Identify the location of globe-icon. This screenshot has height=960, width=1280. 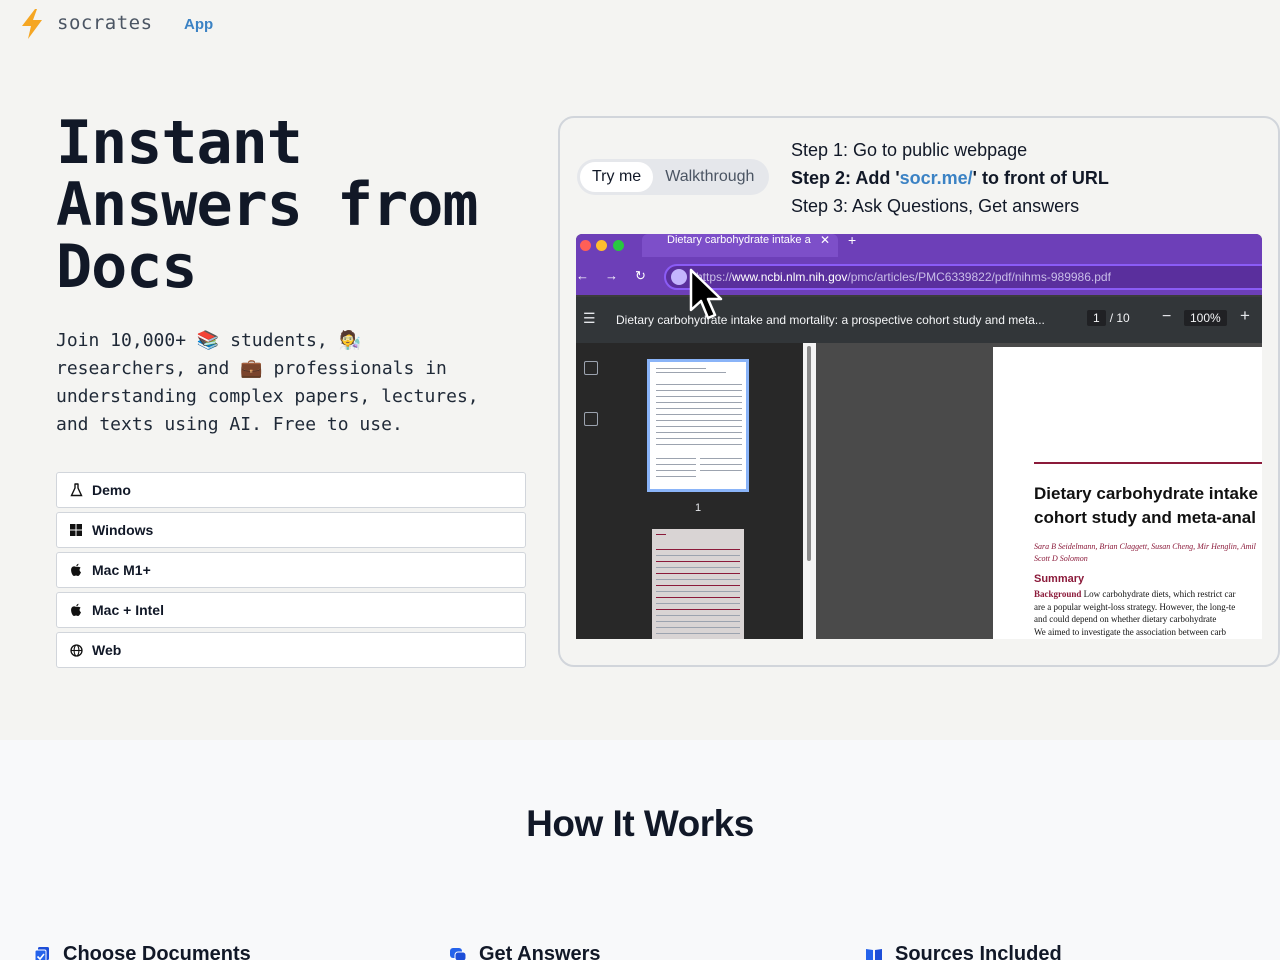
(76, 650).